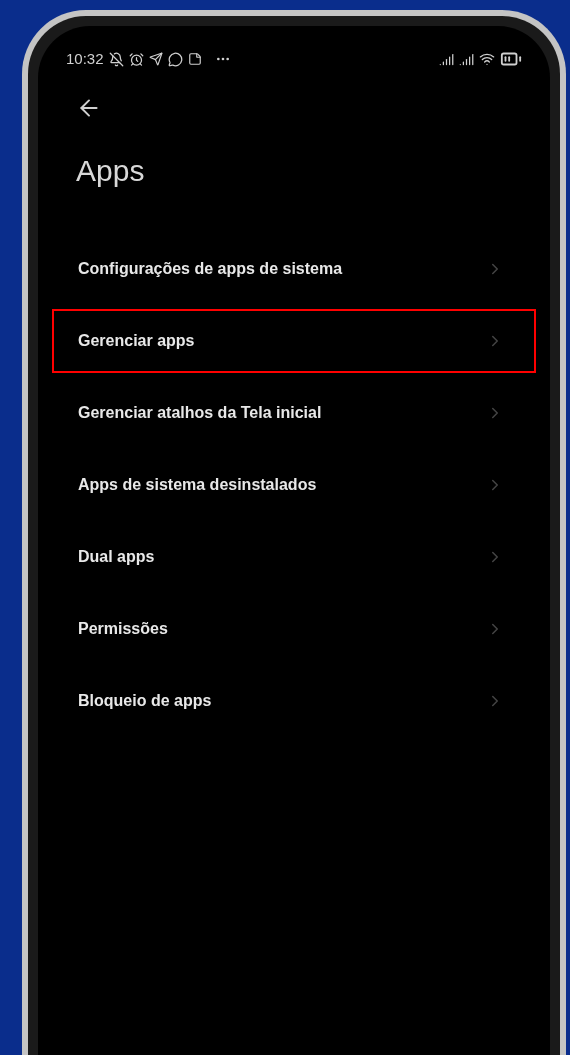 The width and height of the screenshot is (570, 1055). What do you see at coordinates (155, 59) in the screenshot?
I see `send-icon` at bounding box center [155, 59].